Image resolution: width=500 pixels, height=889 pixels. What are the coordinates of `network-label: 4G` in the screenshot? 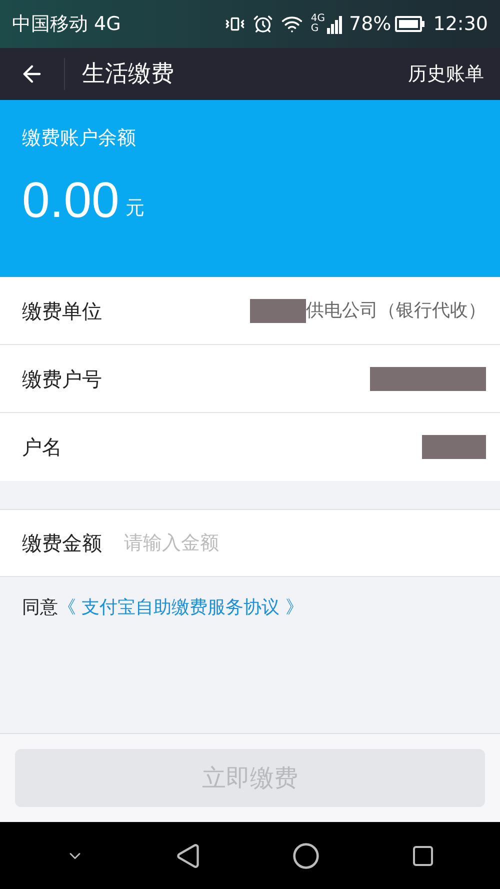 It's located at (317, 19).